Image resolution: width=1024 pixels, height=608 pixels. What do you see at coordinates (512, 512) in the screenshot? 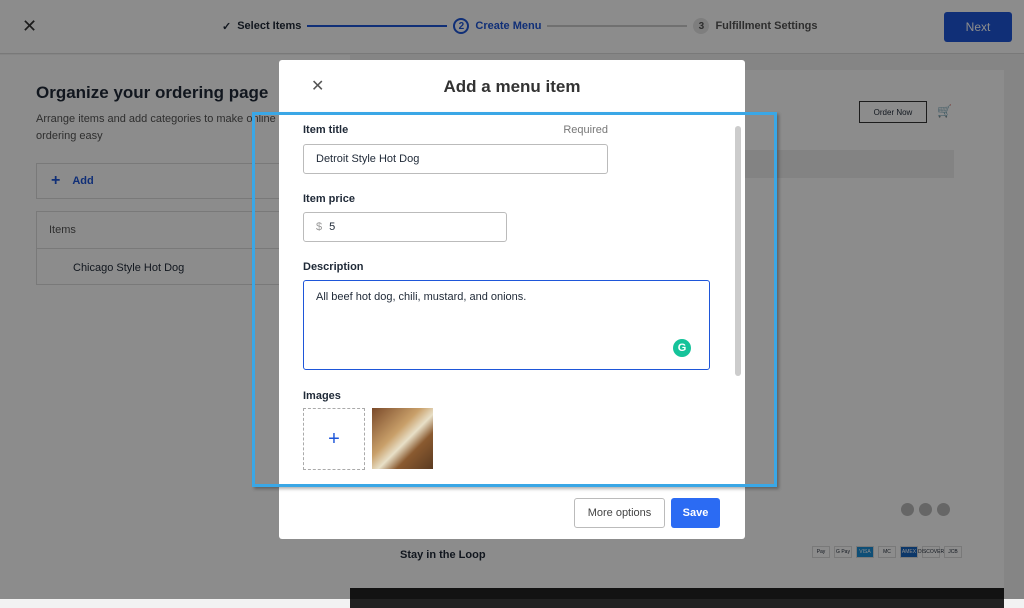
I see `modal-footer: More options Save` at bounding box center [512, 512].